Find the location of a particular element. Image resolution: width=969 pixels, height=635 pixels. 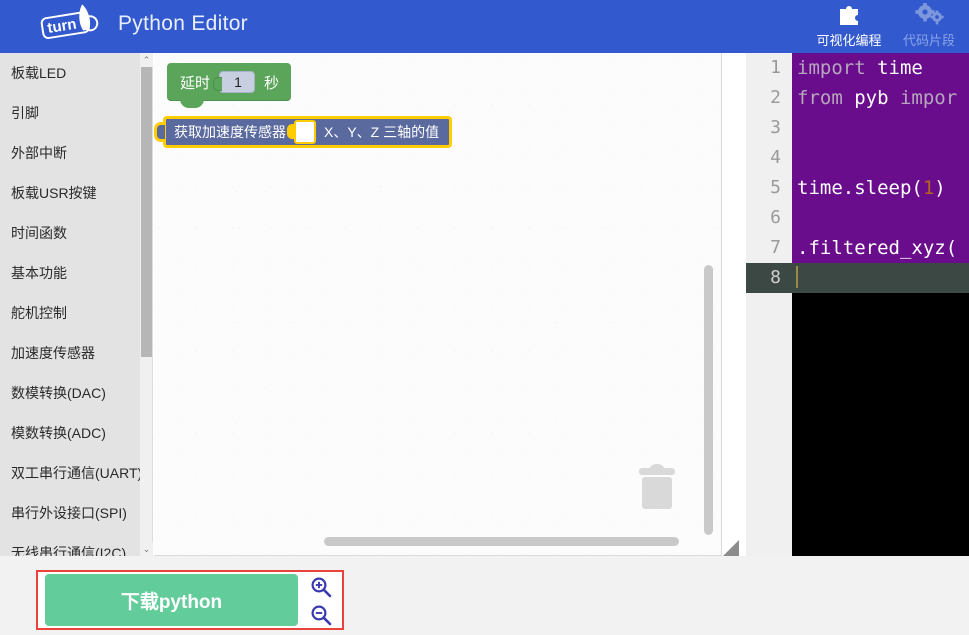

header-tabs: 可视化编程 代码片段 is located at coordinates (889, 26).